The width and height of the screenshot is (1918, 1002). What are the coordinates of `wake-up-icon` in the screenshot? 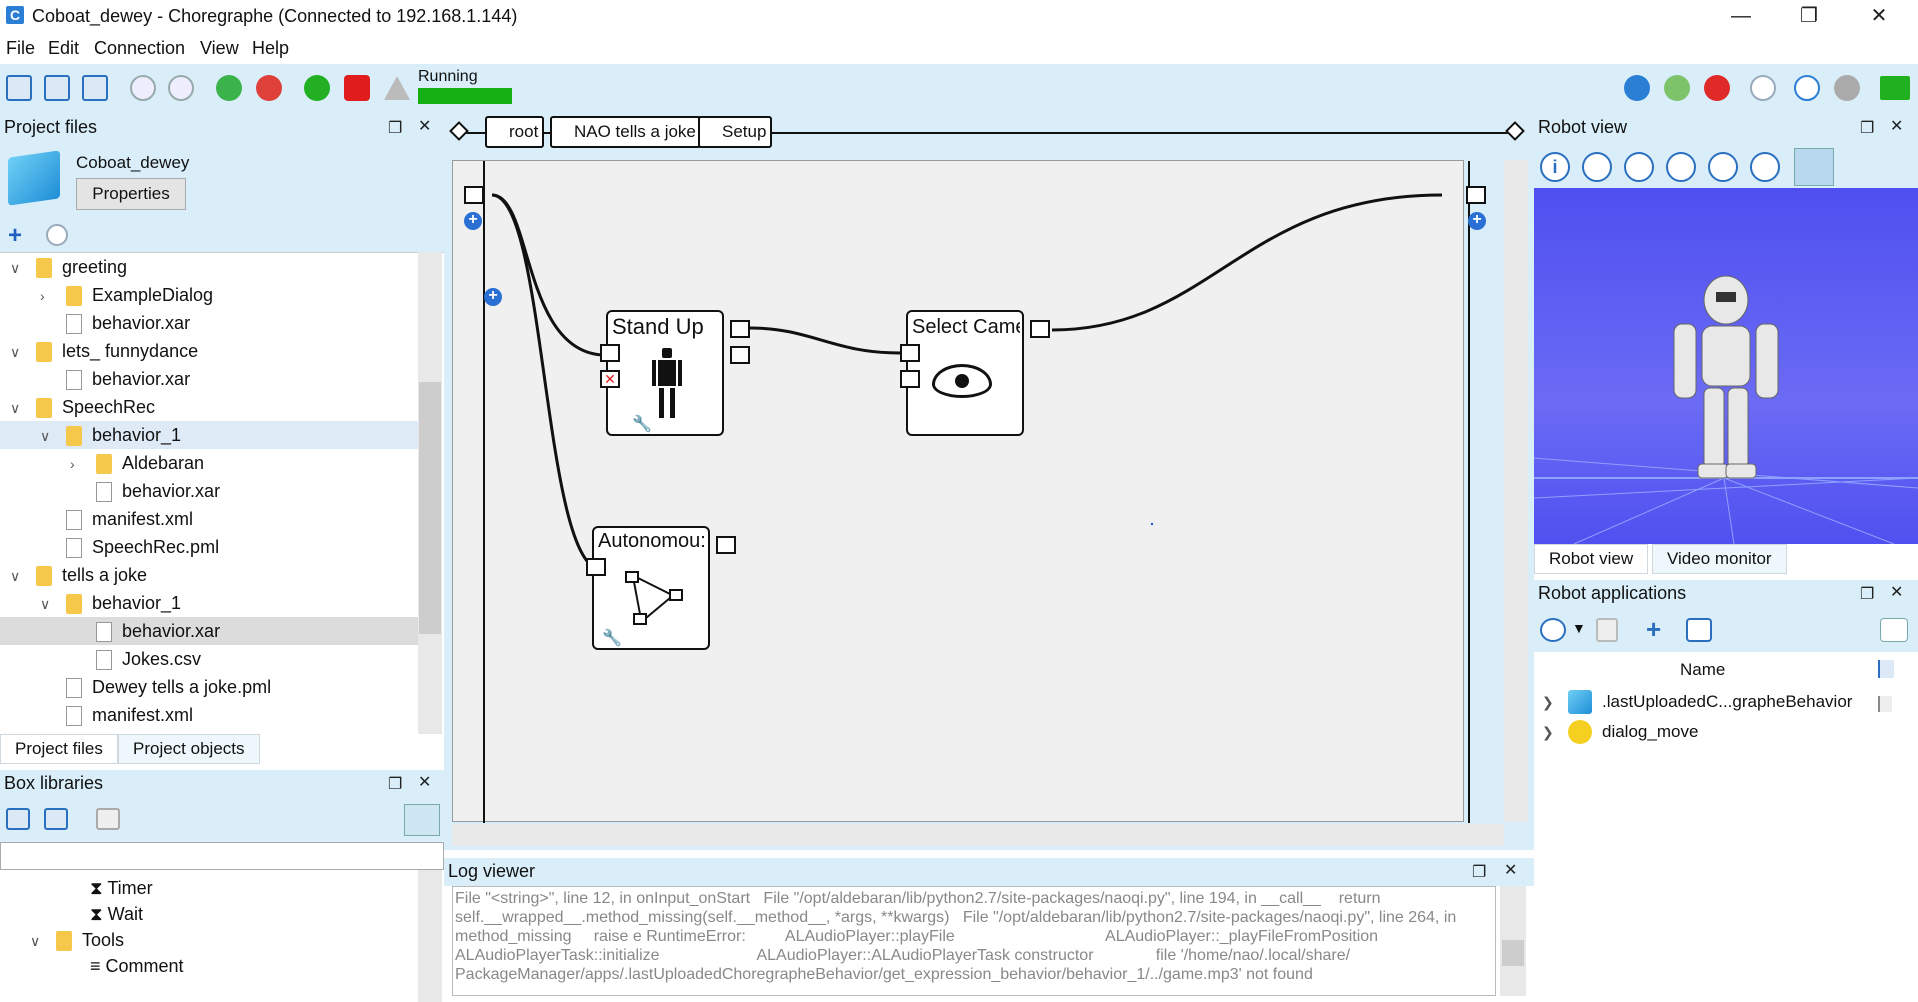 It's located at (1847, 88).